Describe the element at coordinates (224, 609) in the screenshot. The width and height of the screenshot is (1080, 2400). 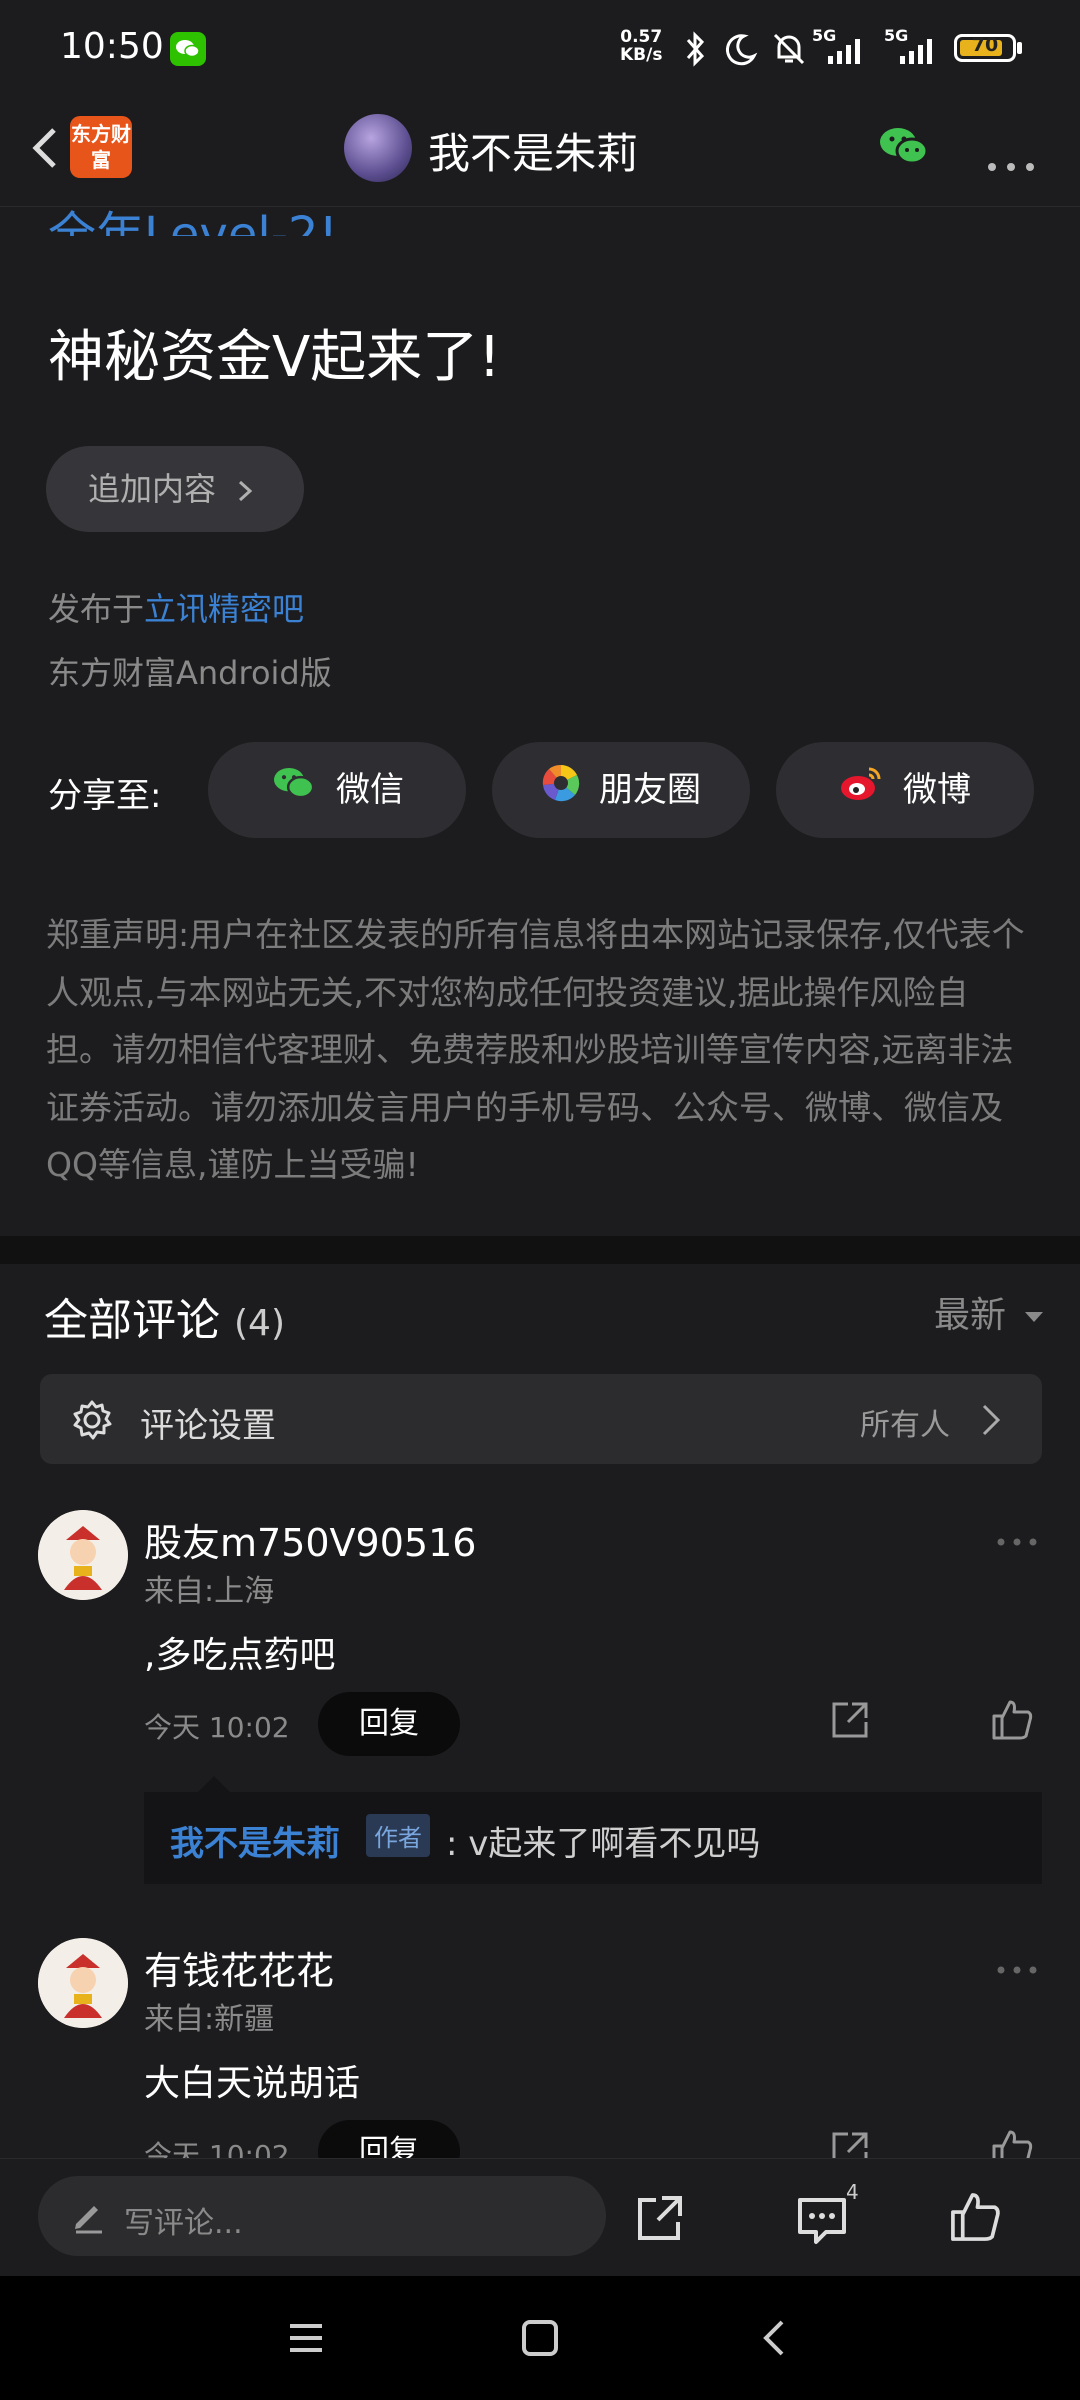
I see `board-link: 立讯精密吧` at that location.